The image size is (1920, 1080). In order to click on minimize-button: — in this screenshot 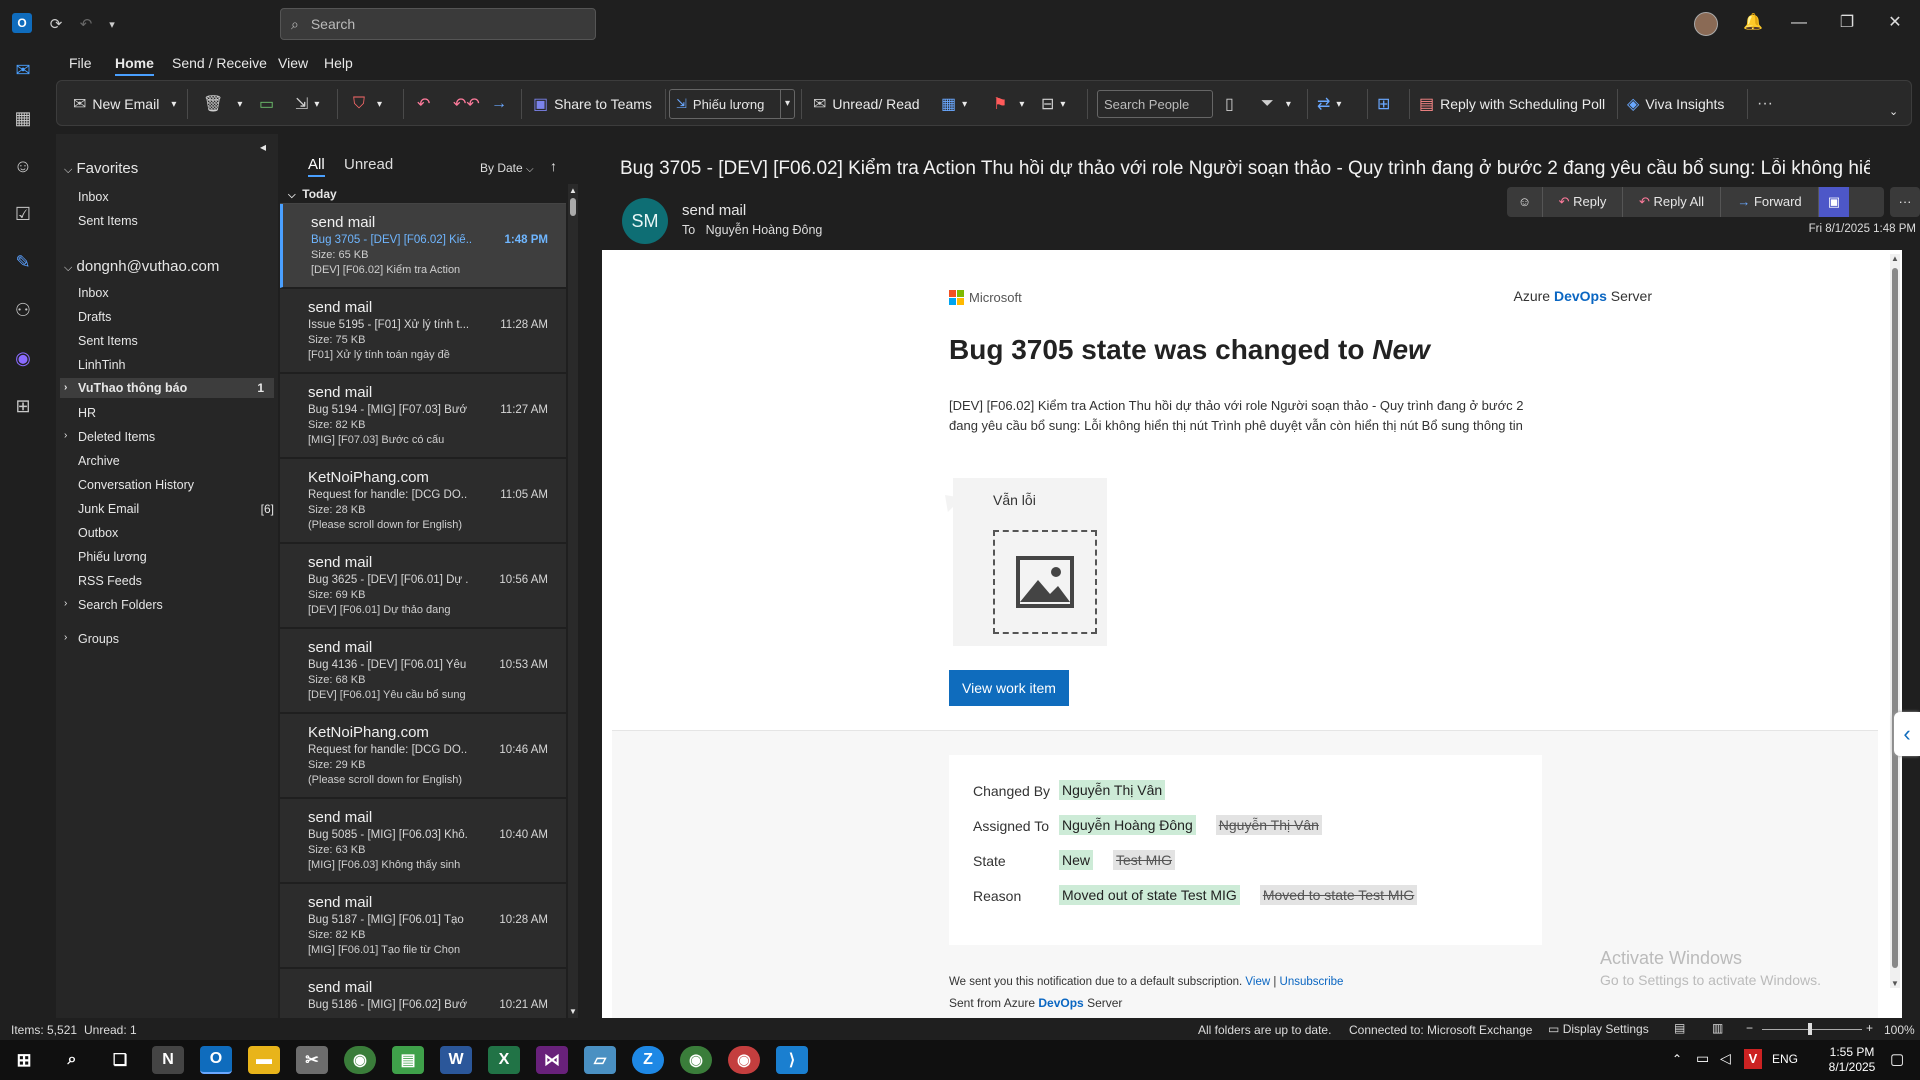, I will do `click(1799, 23)`.